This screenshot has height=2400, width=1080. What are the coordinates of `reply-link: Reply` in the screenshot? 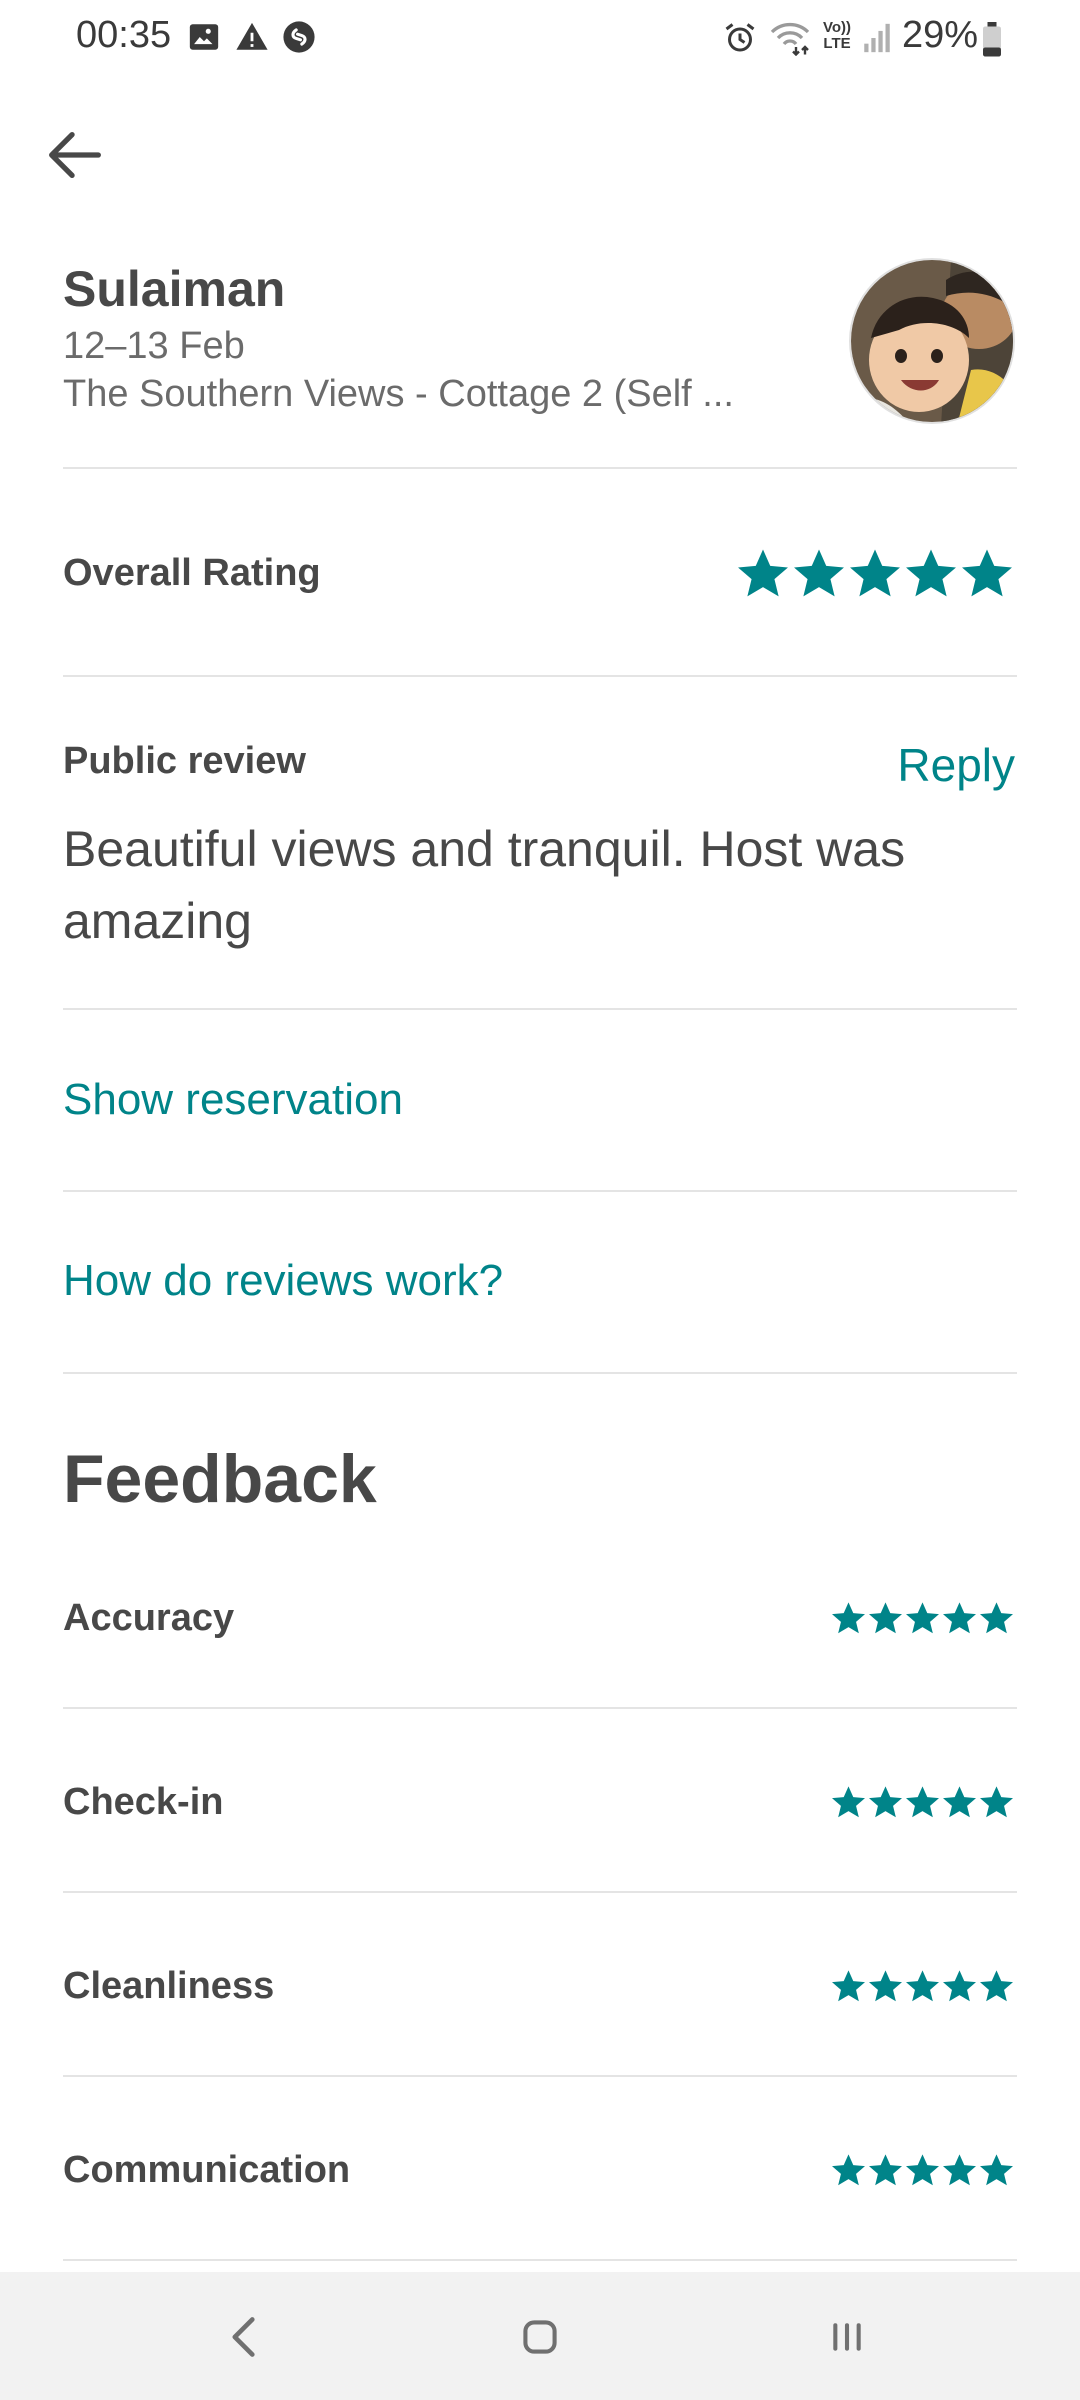 It's located at (956, 765).